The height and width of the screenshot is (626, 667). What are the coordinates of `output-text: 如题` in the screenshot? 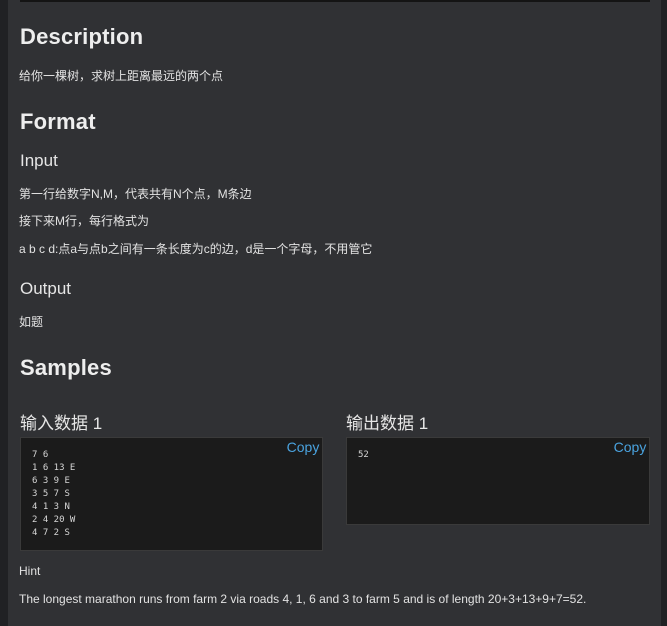 It's located at (31, 322).